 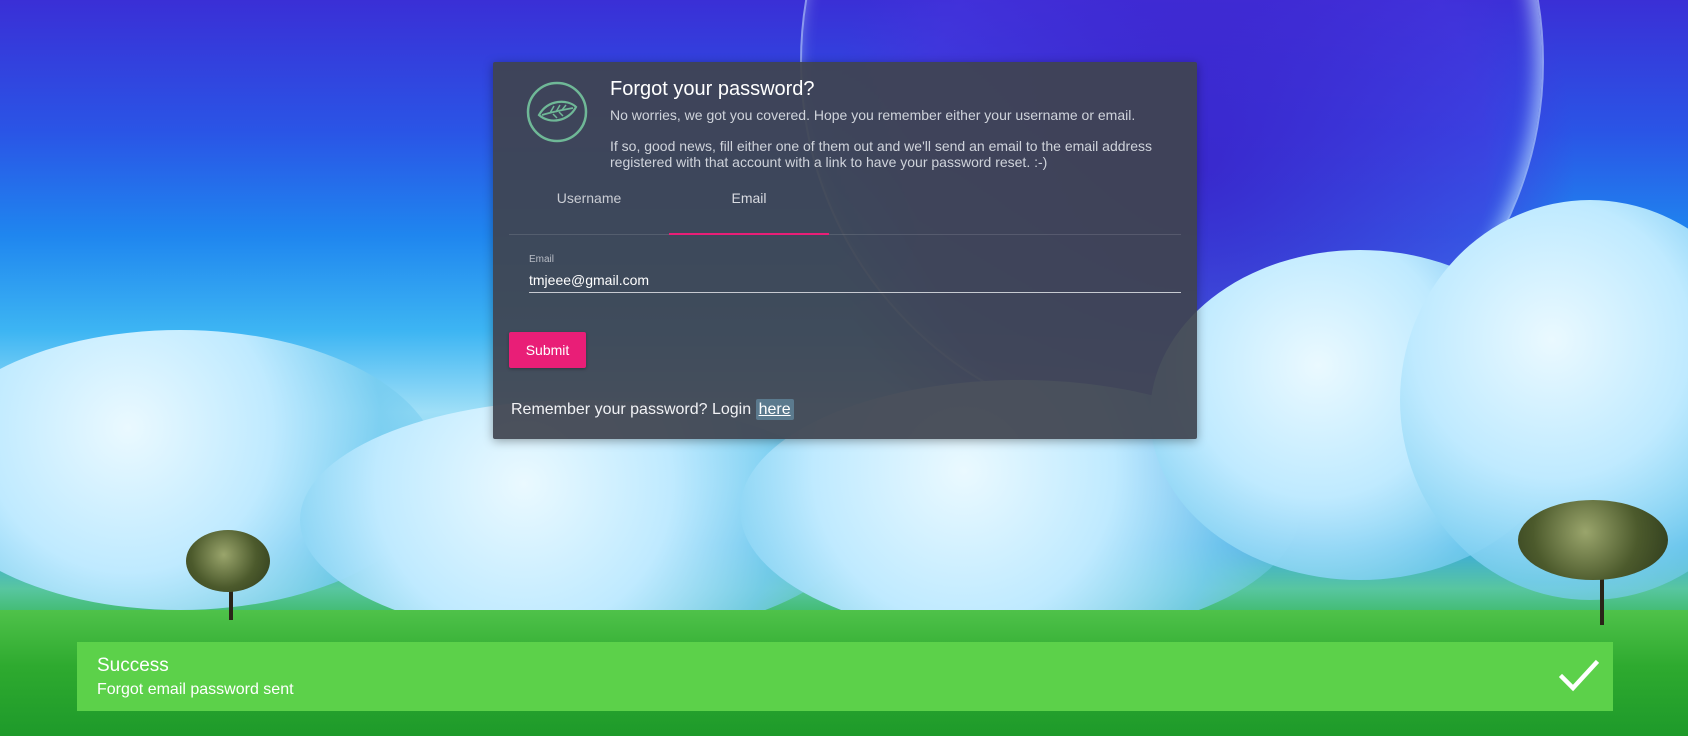 What do you see at coordinates (855, 280) in the screenshot?
I see `email-field` at bounding box center [855, 280].